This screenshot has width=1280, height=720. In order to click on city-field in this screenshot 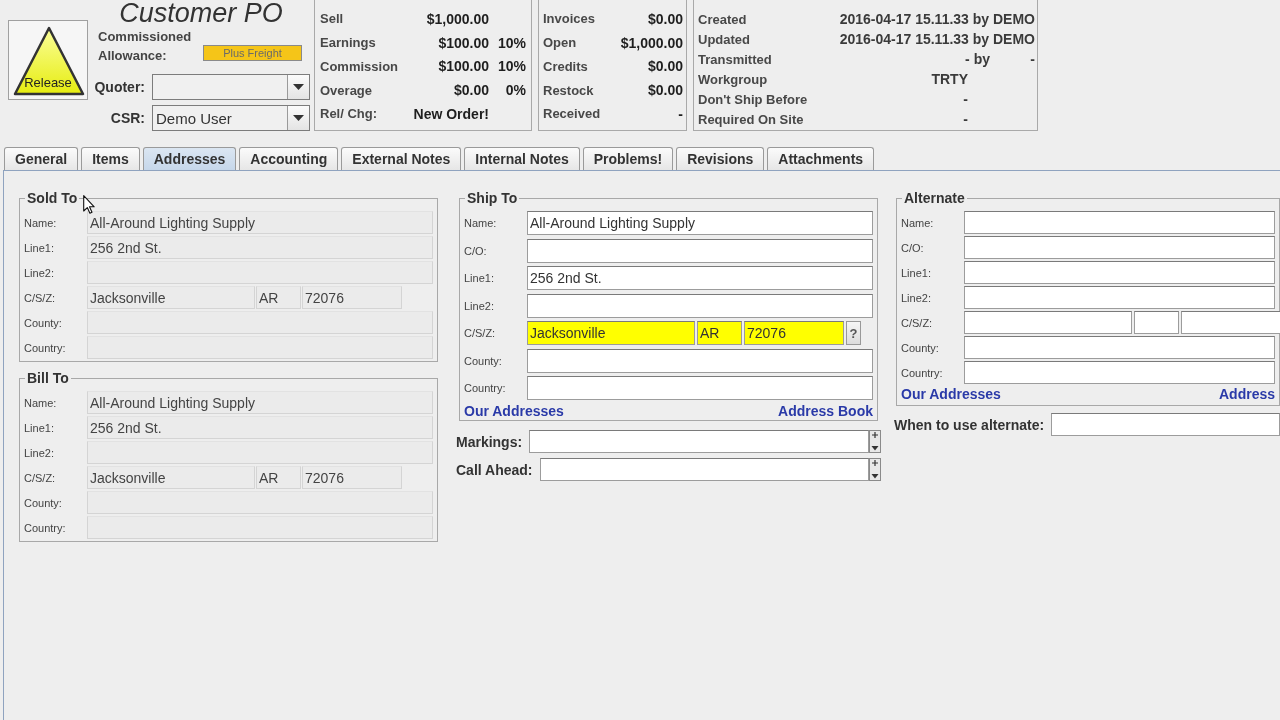, I will do `click(1048, 322)`.